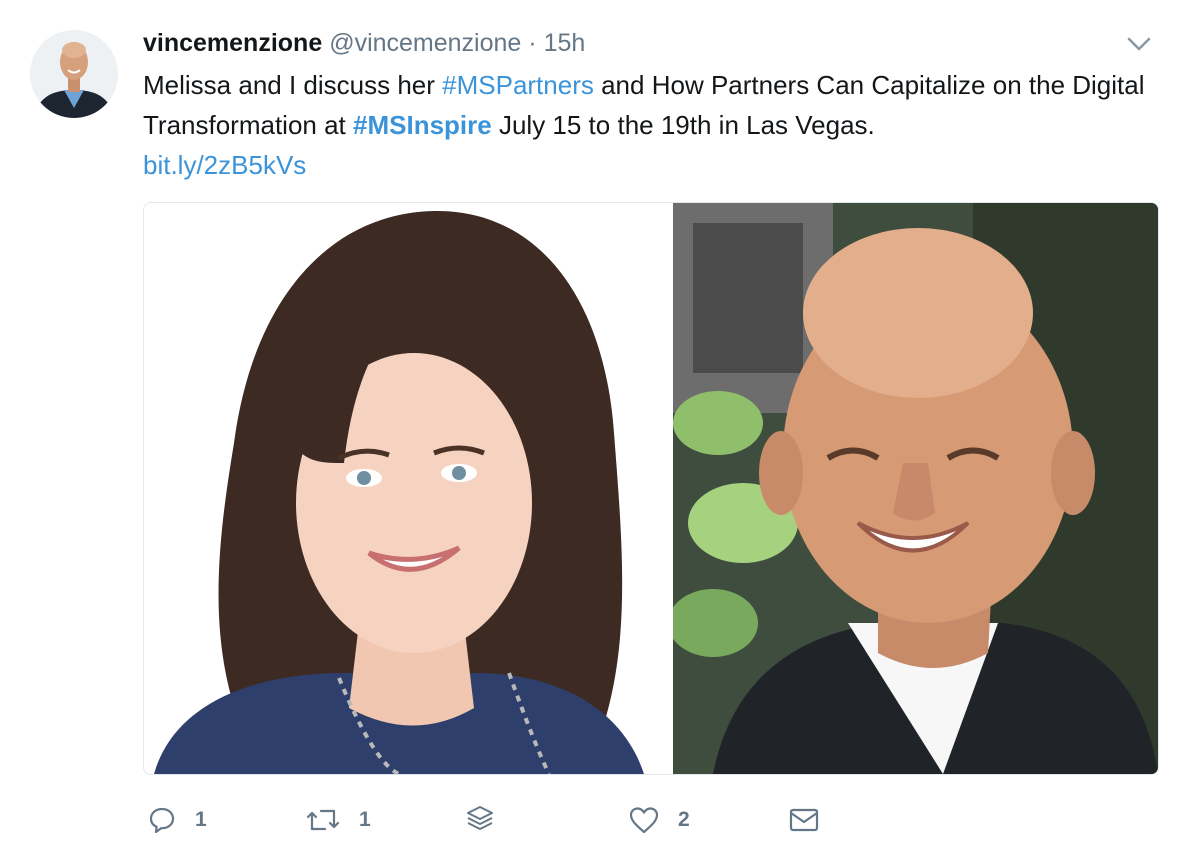 The image size is (1180, 850). I want to click on heart-icon, so click(644, 820).